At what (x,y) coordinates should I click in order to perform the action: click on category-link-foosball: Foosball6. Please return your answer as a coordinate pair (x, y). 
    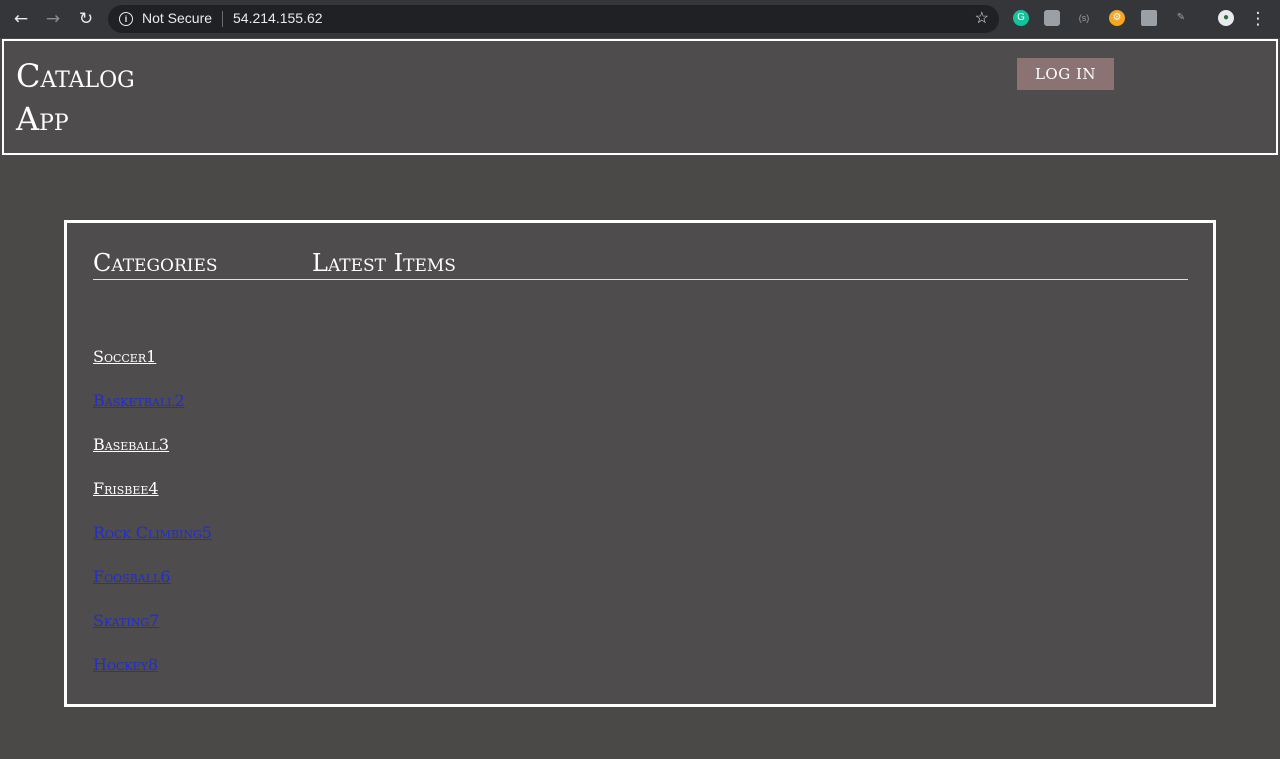
    Looking at the image, I should click on (132, 576).